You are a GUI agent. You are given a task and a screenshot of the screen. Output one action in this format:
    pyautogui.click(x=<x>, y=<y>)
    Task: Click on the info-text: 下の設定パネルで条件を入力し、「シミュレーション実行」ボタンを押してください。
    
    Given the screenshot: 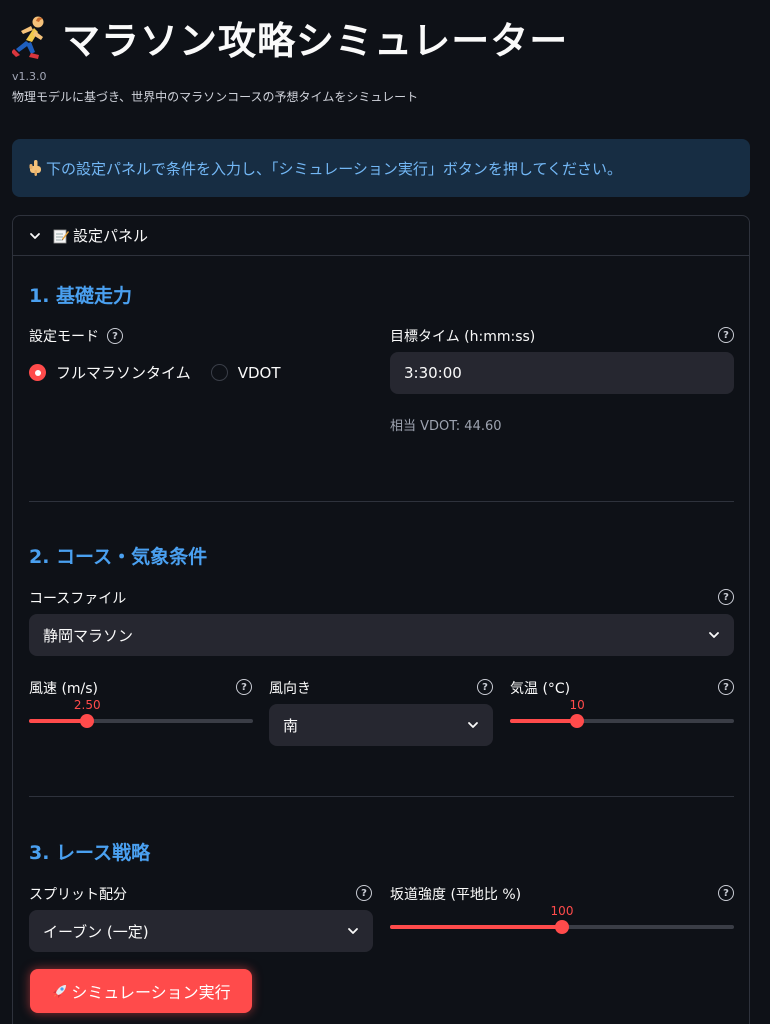 What is the action you would take?
    pyautogui.click(x=334, y=168)
    